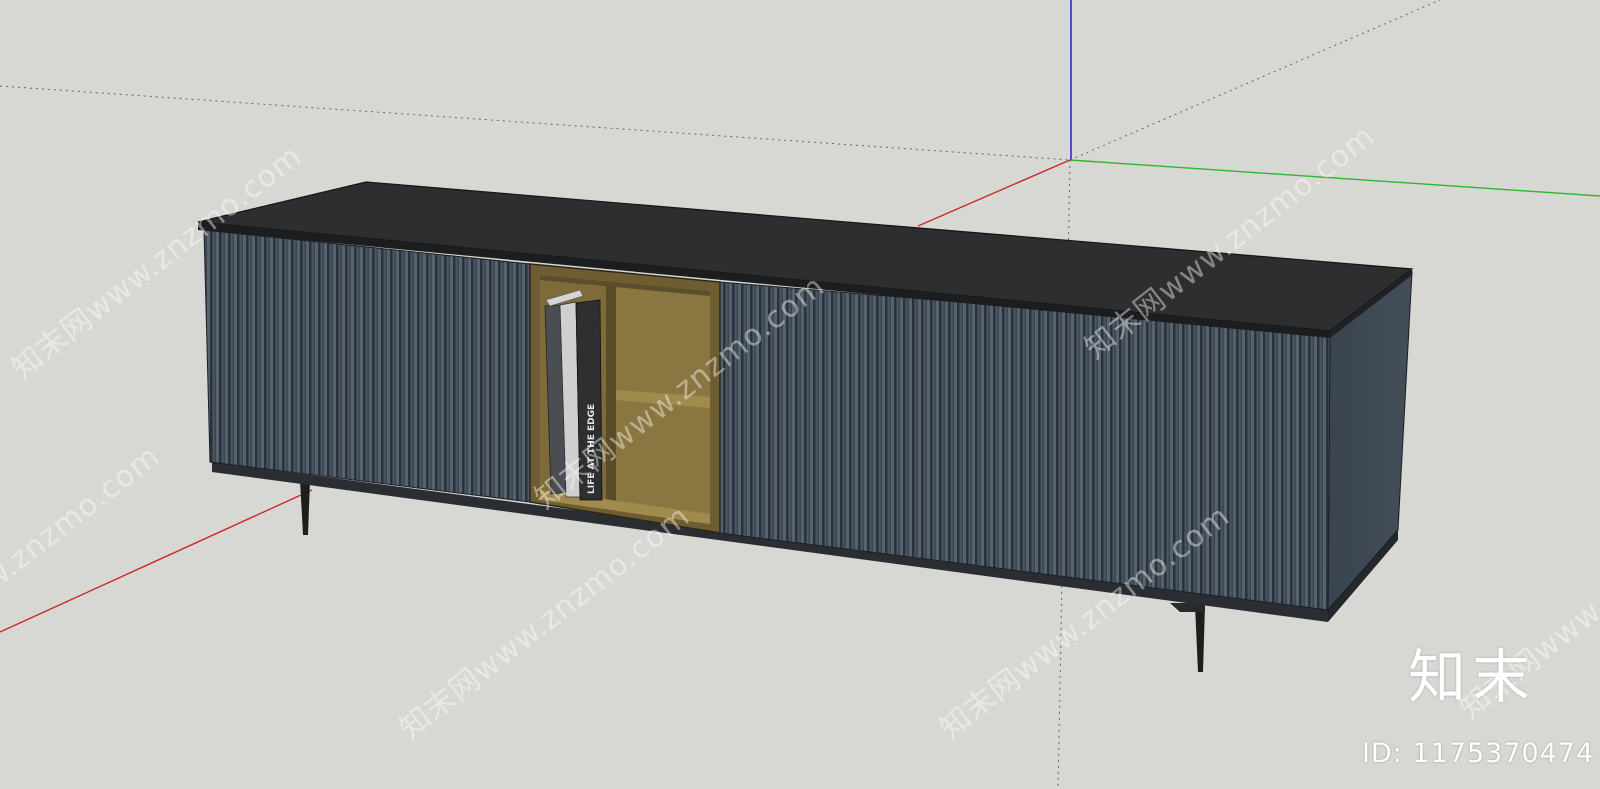  Describe the element at coordinates (367, 366) in the screenshot. I see `left-ribbed-door` at that location.